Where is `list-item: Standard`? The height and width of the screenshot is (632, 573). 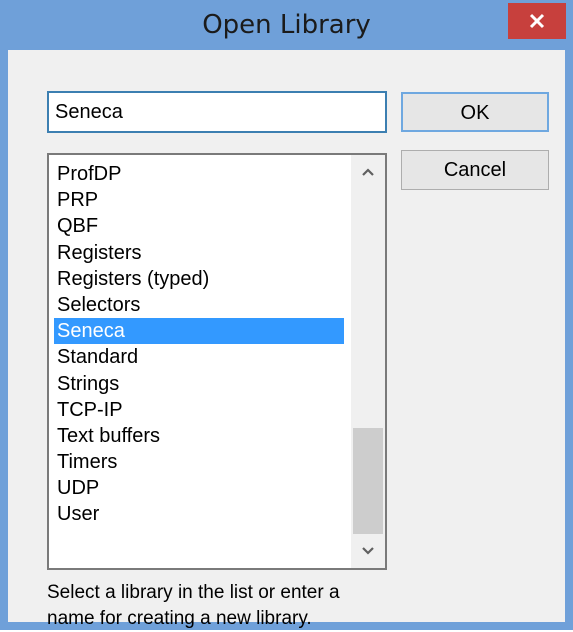
list-item: Standard is located at coordinates (199, 357).